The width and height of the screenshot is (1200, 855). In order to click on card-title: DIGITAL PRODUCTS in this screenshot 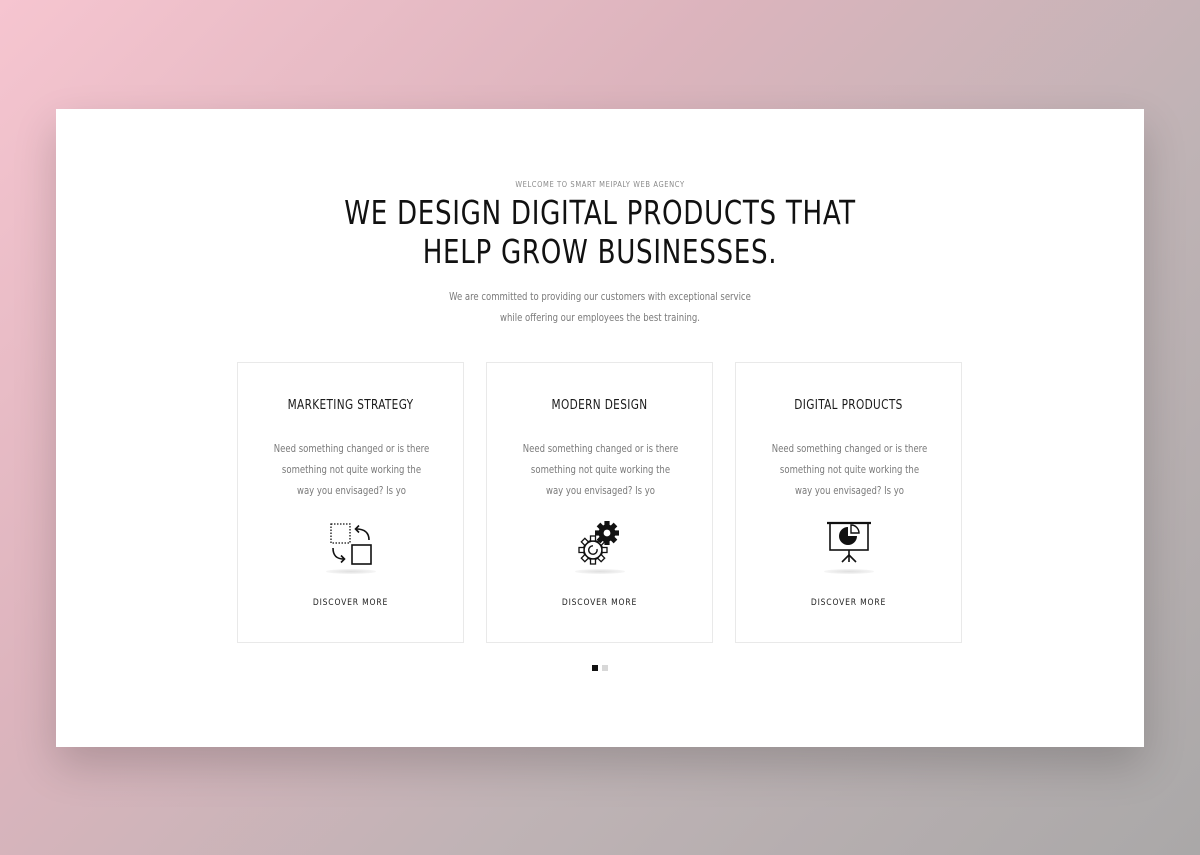, I will do `click(848, 405)`.